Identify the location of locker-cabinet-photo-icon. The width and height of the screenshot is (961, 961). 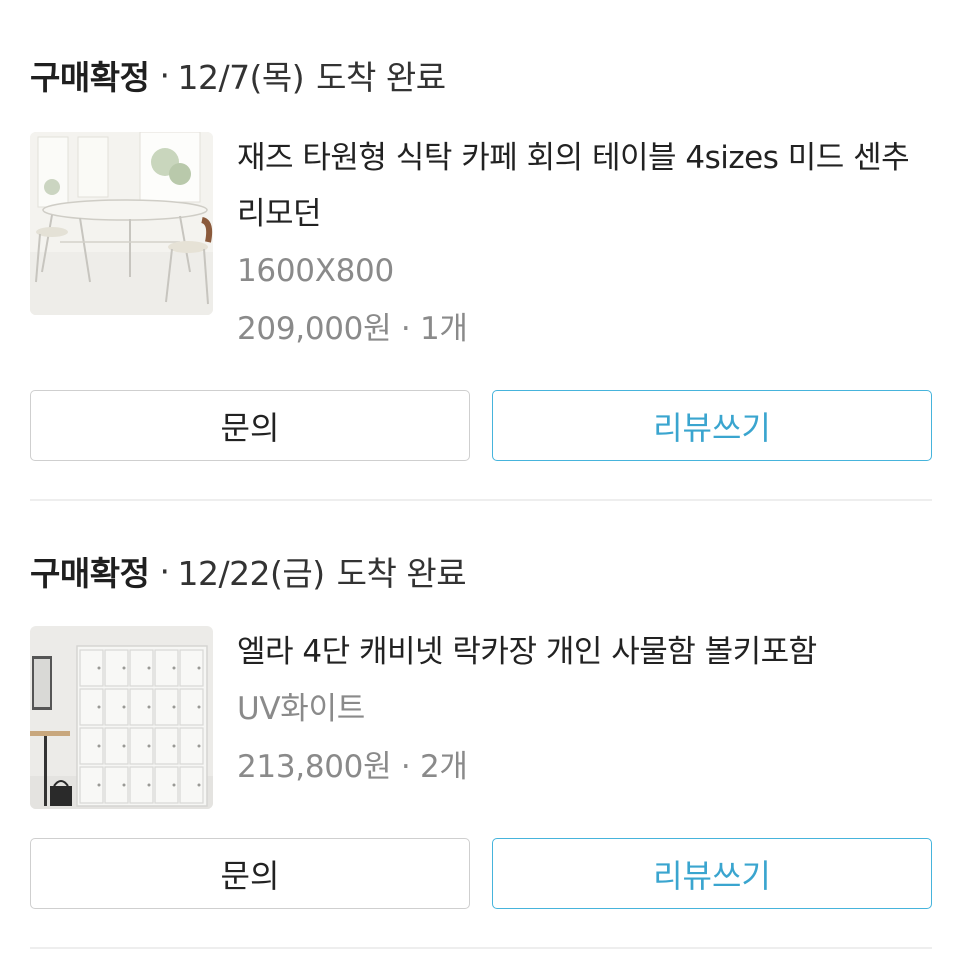
(121, 717).